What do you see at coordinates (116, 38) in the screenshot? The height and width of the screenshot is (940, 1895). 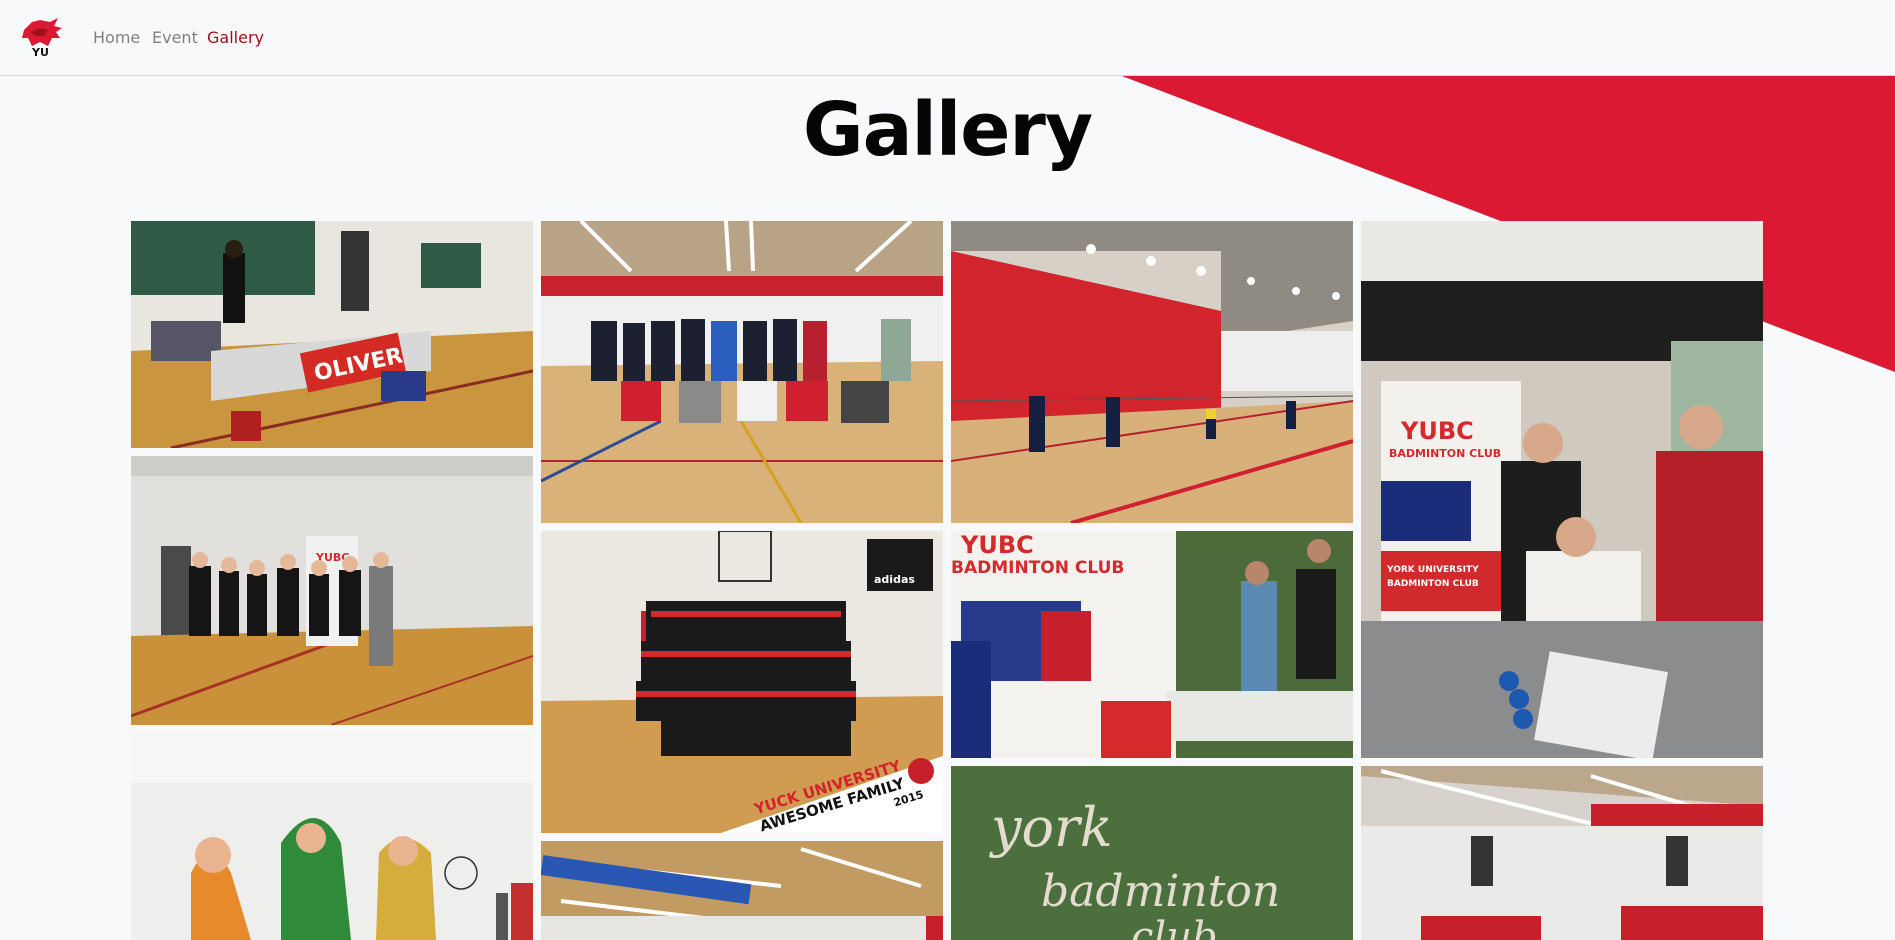 I see `nav-link-home: Home` at bounding box center [116, 38].